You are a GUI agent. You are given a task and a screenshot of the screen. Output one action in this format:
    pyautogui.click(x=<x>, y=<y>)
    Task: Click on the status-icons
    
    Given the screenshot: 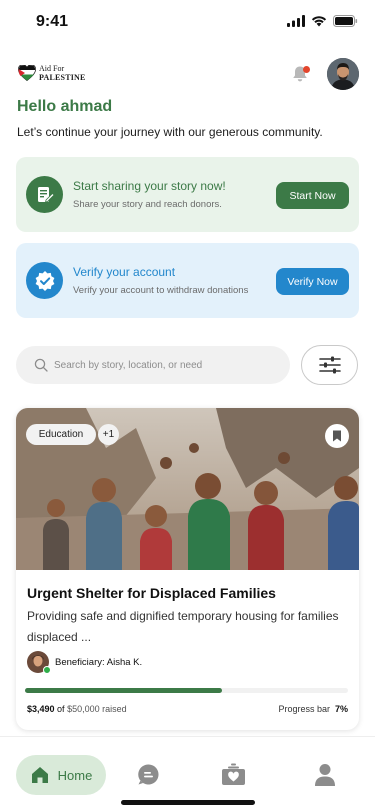 What is the action you would take?
    pyautogui.click(x=322, y=21)
    